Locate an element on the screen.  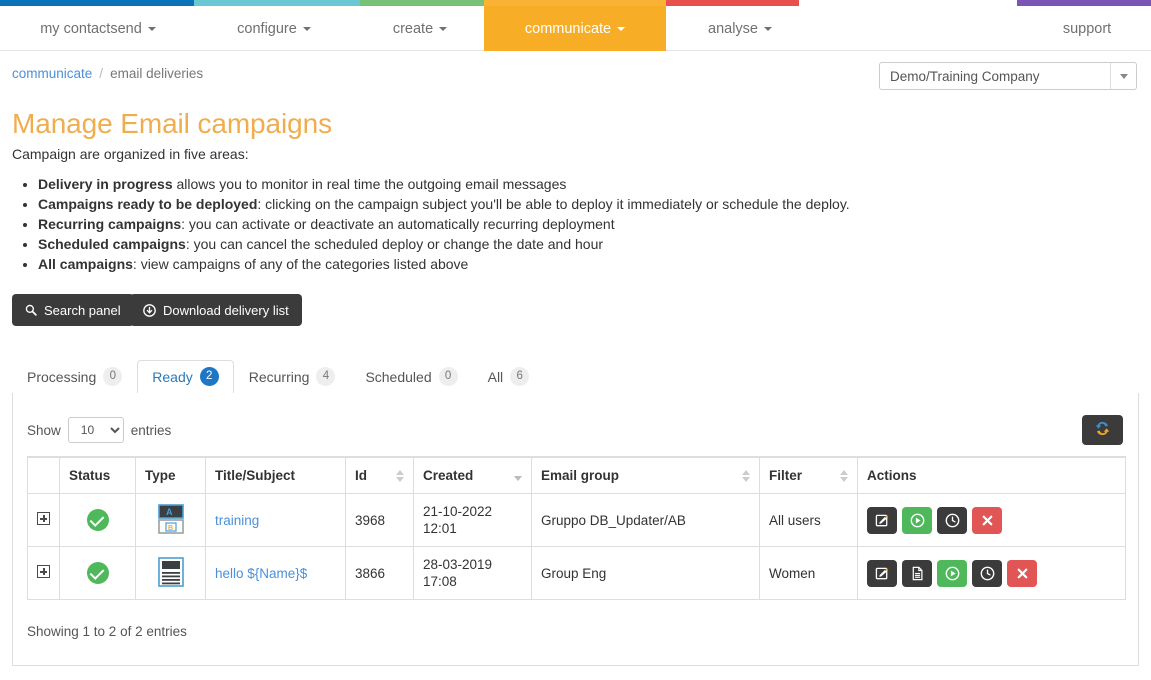
download-delivery-list-button: Download delivery list is located at coordinates (216, 310).